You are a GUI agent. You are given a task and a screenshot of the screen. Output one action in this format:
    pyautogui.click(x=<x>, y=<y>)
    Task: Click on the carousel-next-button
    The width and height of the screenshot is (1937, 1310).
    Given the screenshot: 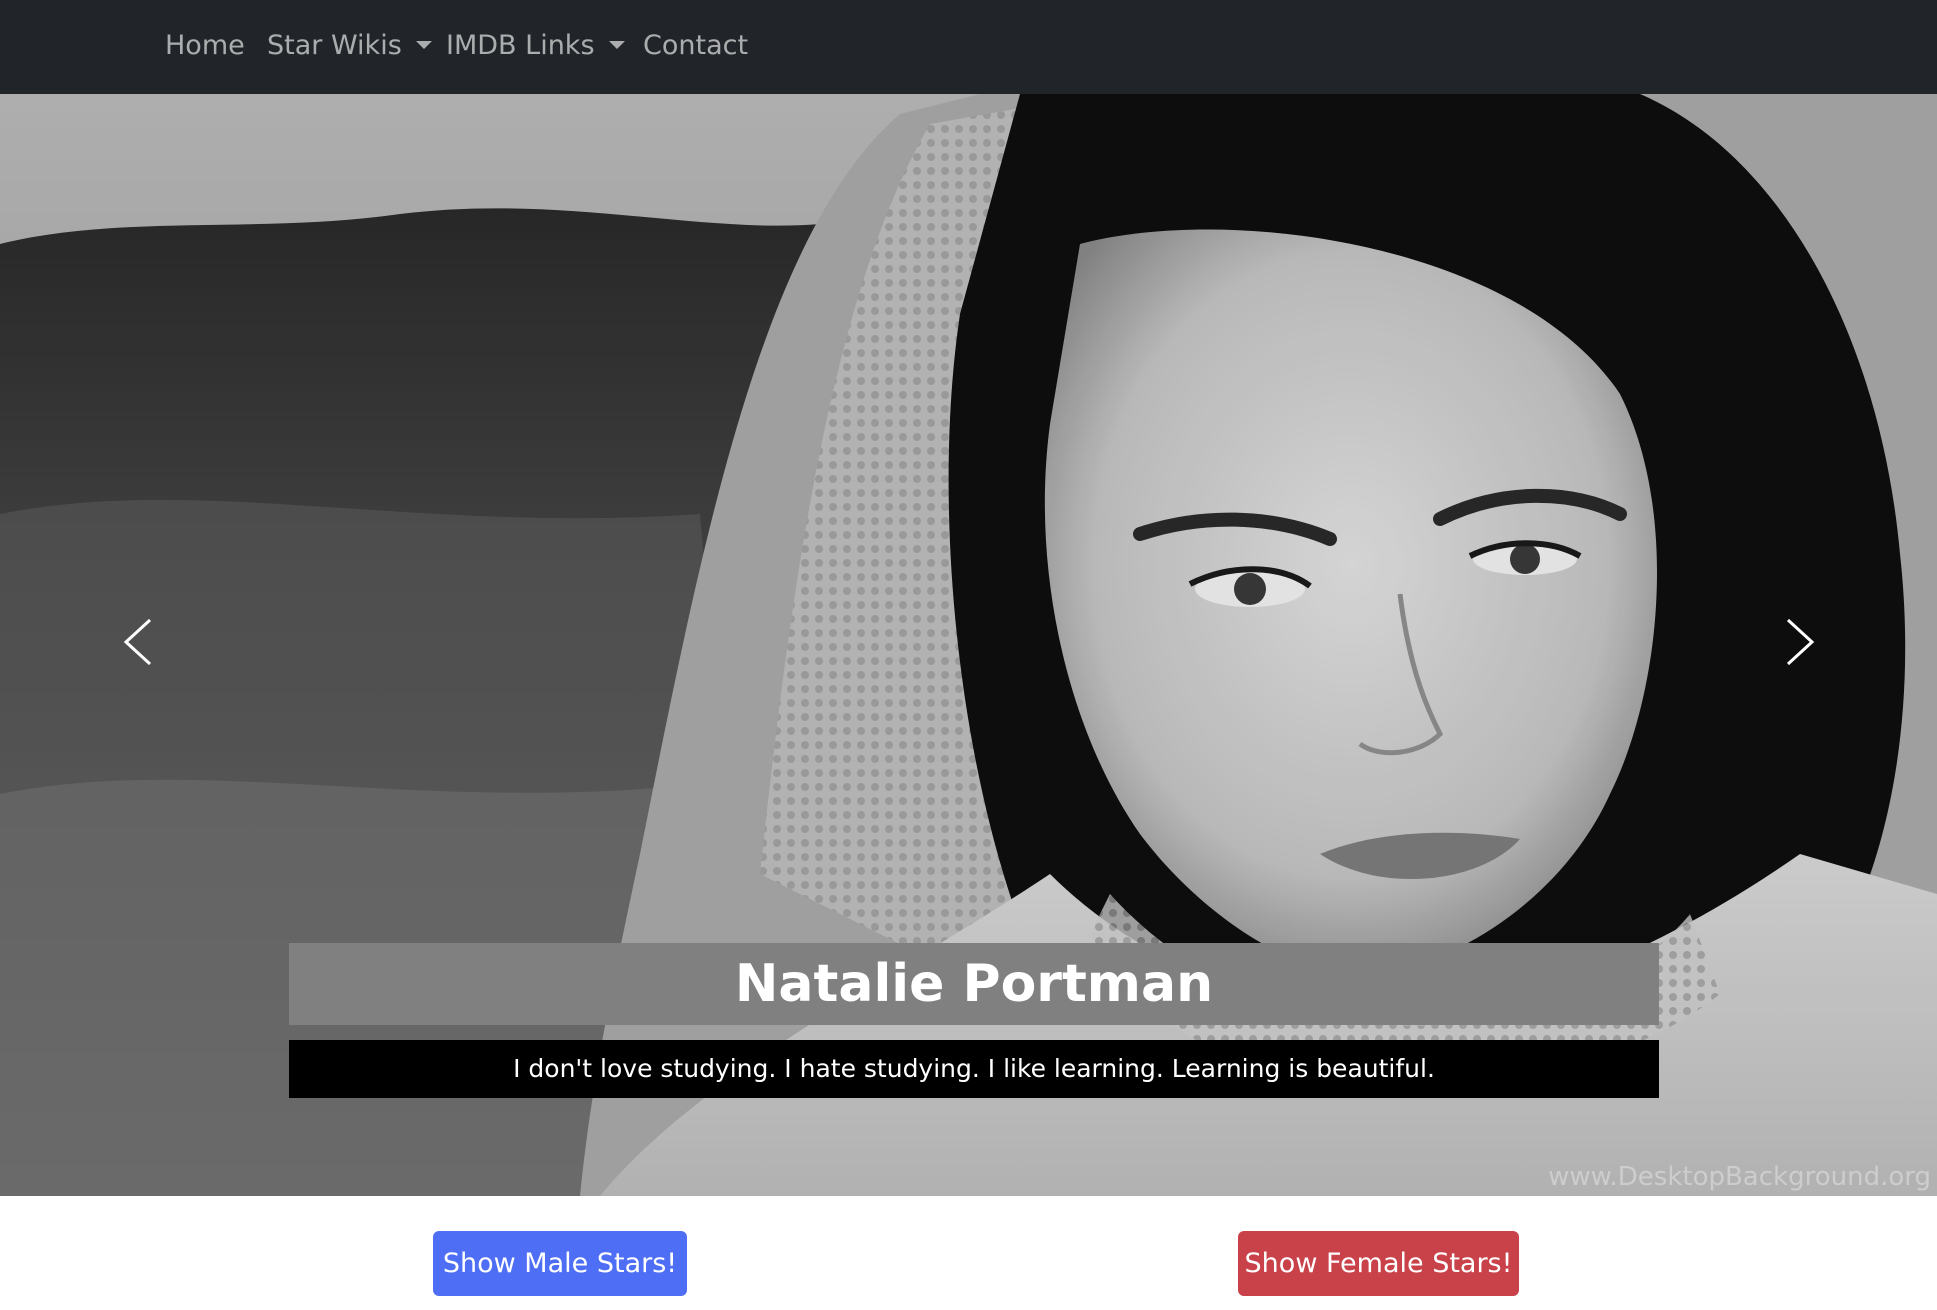 What is the action you would take?
    pyautogui.click(x=1800, y=642)
    